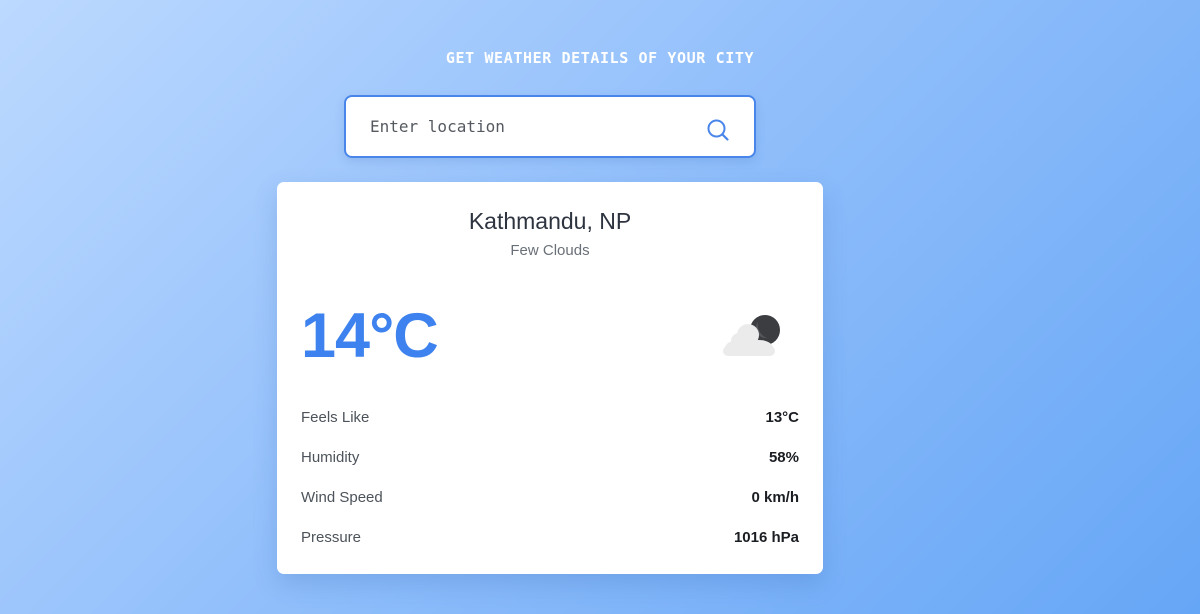 The width and height of the screenshot is (1200, 614). Describe the element at coordinates (331, 537) in the screenshot. I see `detail-label: Pressure` at that location.